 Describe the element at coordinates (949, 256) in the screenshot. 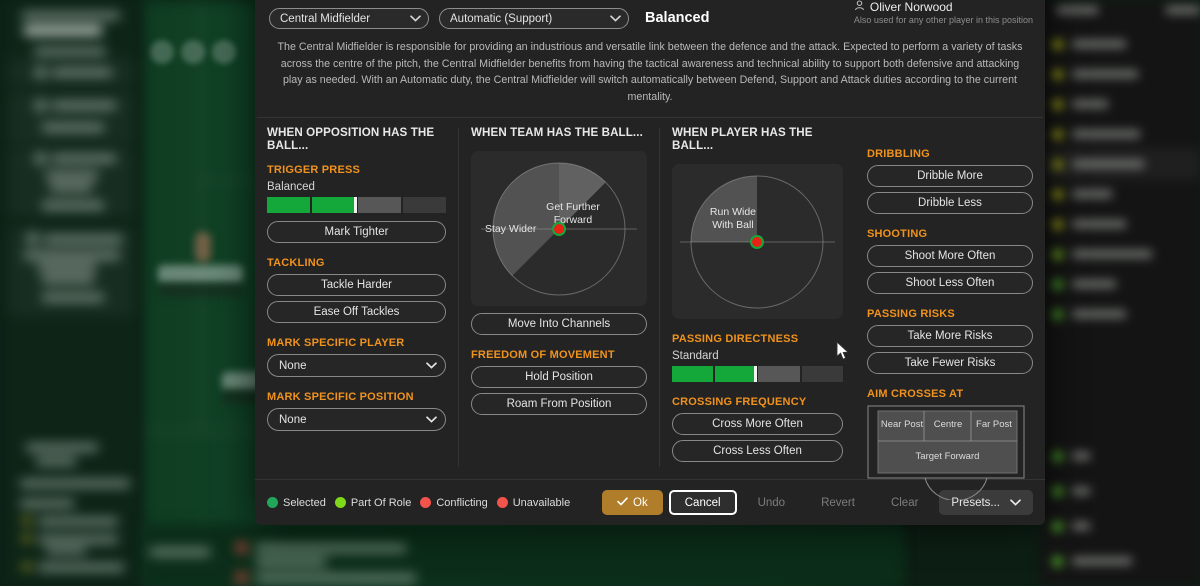

I see `shoot-more-often-button: Shoot More Often` at that location.